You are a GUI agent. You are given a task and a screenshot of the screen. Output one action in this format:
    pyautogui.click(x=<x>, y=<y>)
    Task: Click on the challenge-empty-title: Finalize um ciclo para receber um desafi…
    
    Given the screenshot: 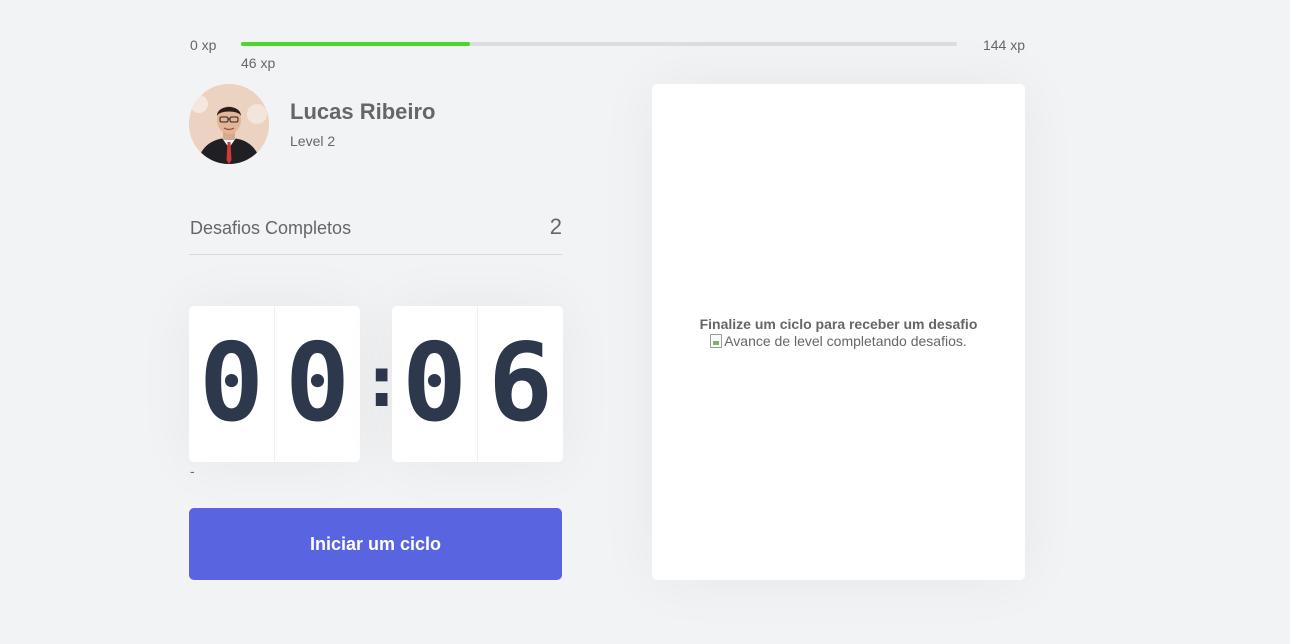 What is the action you would take?
    pyautogui.click(x=838, y=324)
    